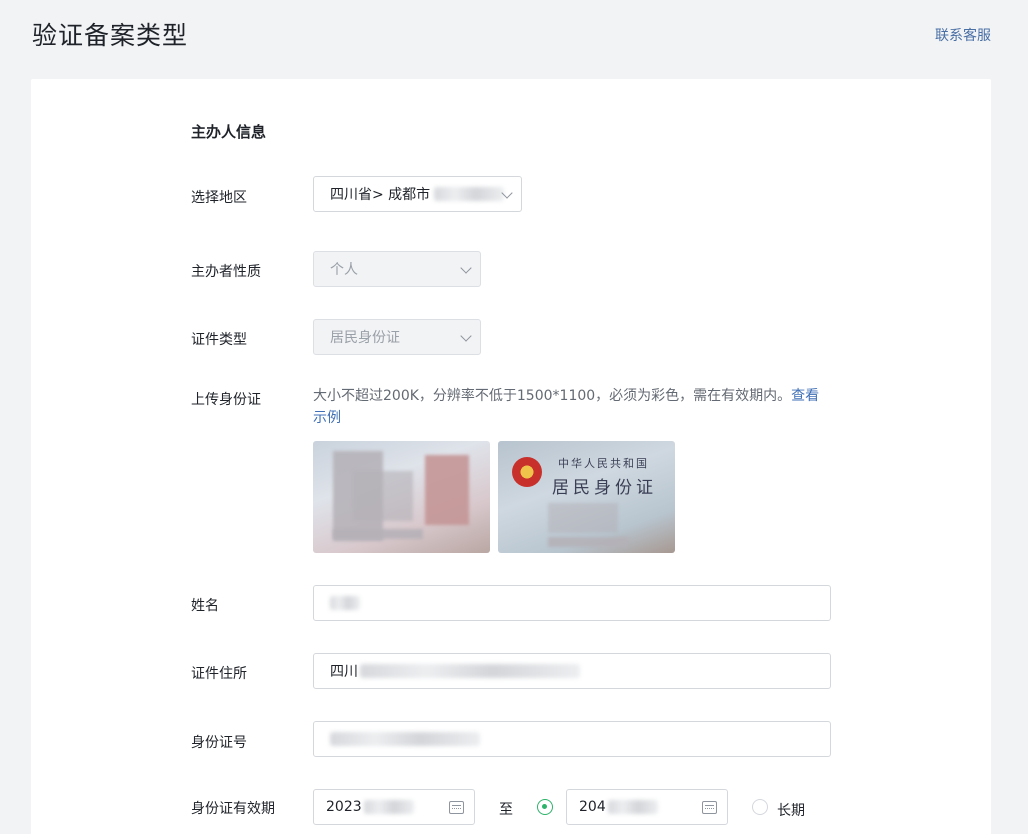  Describe the element at coordinates (388, 807) in the screenshot. I see `redacted-start-date` at that location.